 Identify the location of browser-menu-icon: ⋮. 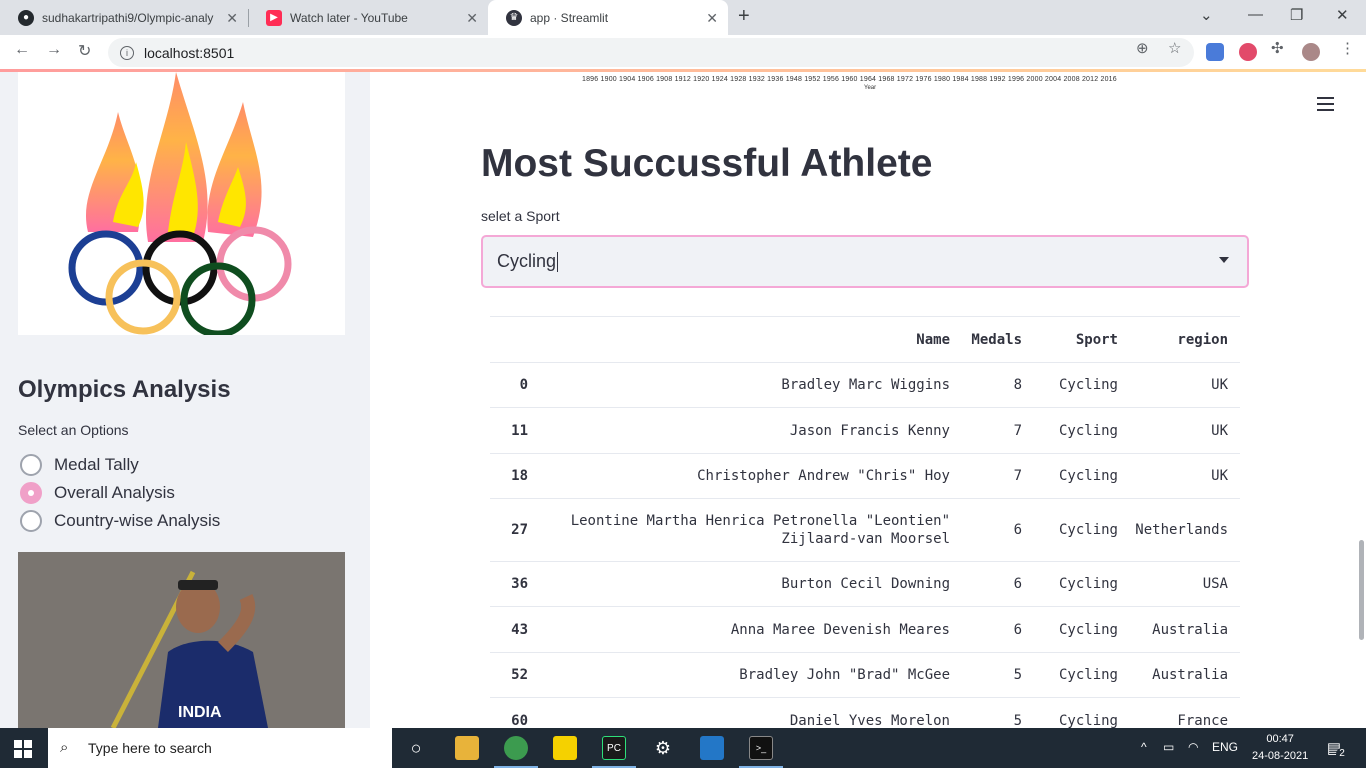
(1347, 48).